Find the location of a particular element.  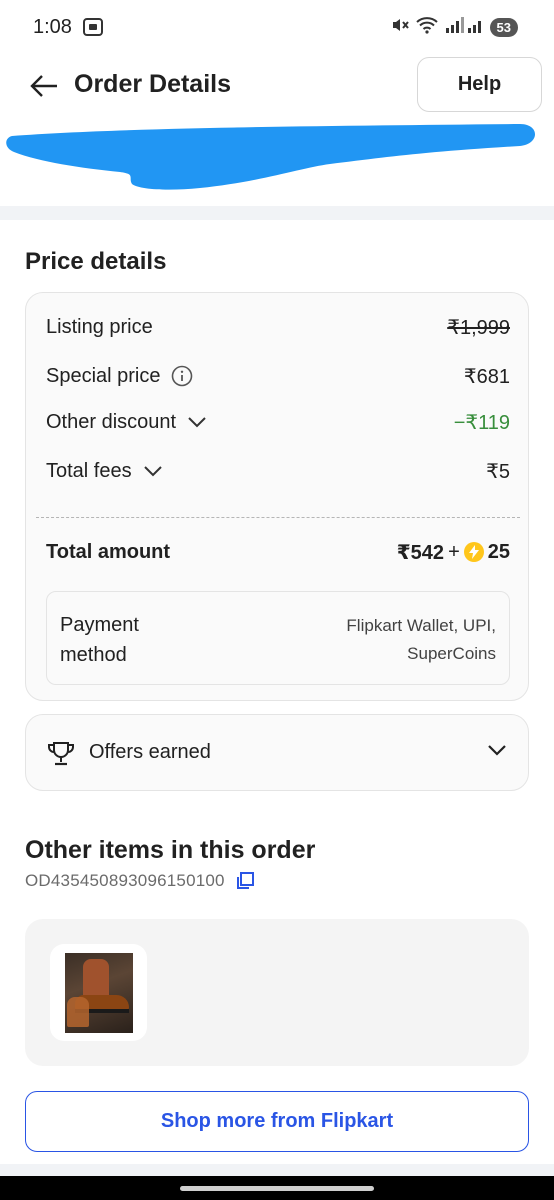

other-discount-row: Other discount −₹119 is located at coordinates (278, 422).